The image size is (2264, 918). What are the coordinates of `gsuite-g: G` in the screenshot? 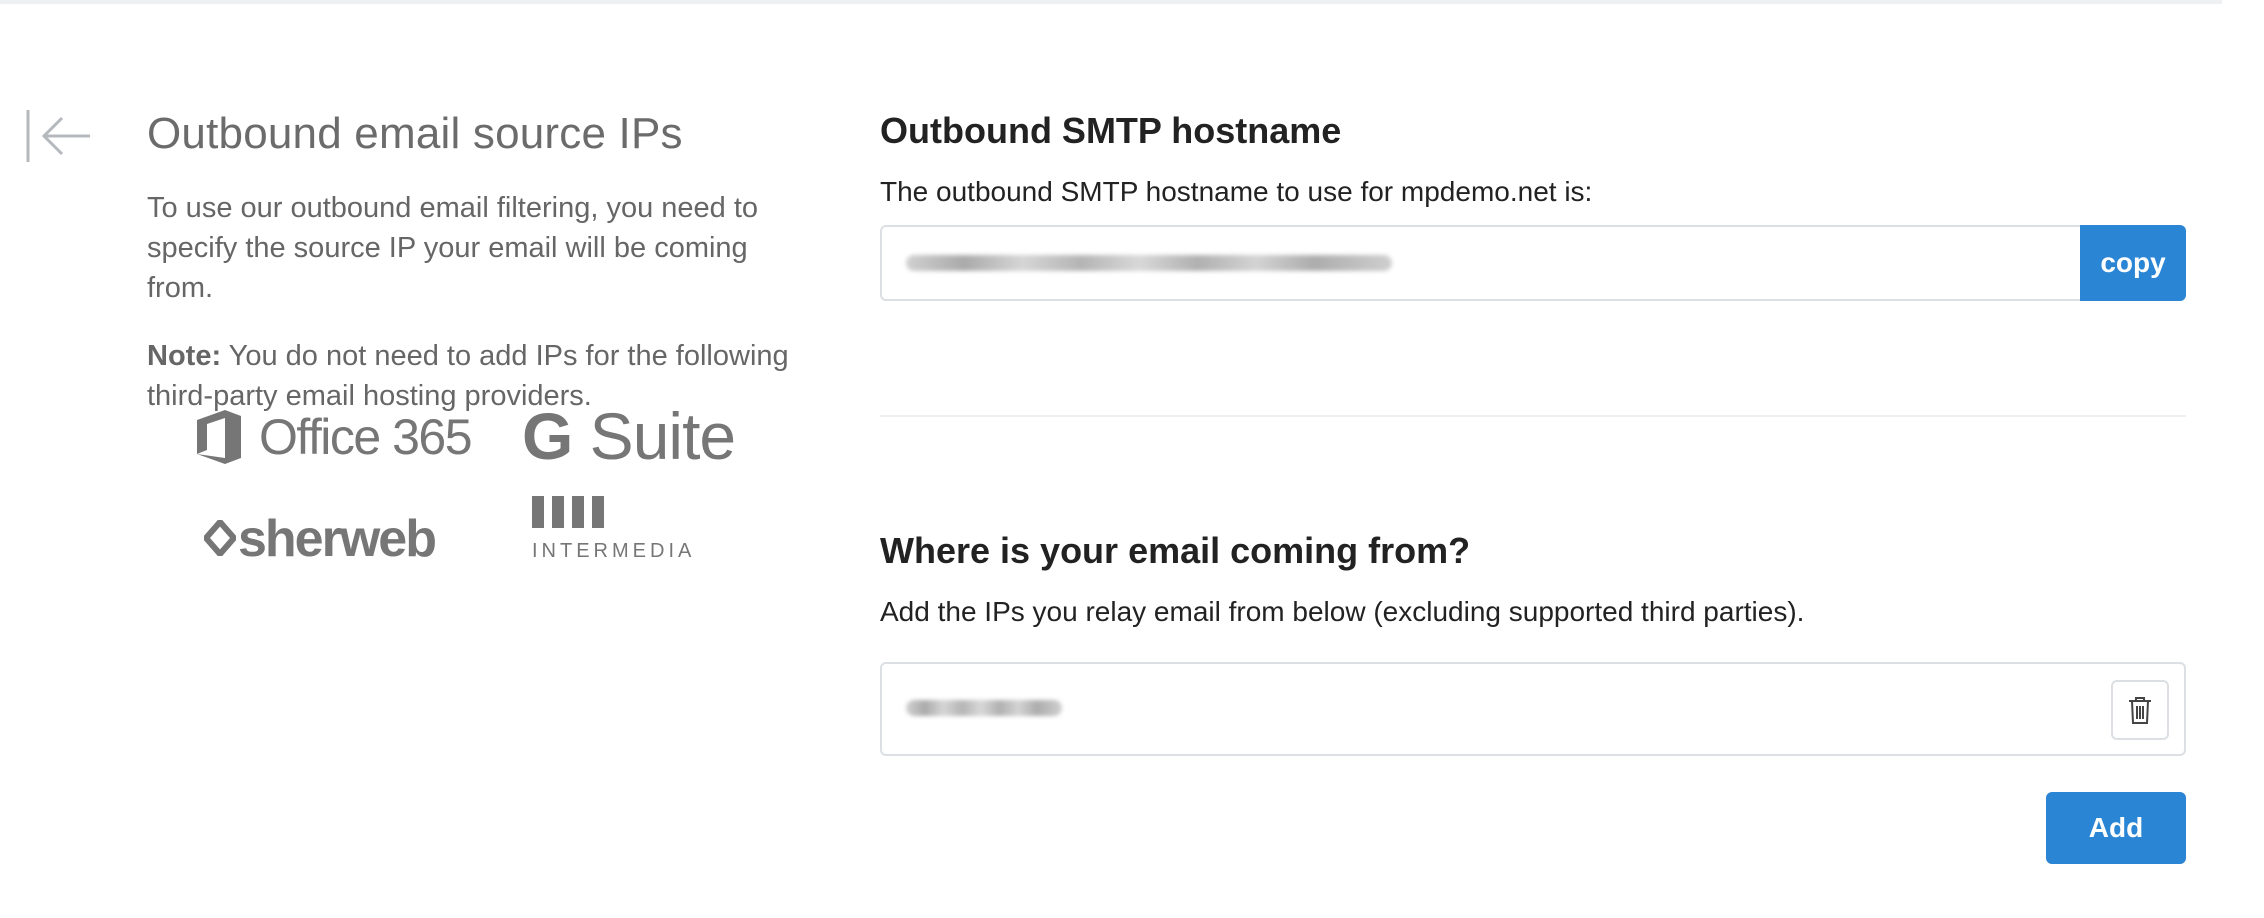 It's located at (547, 436).